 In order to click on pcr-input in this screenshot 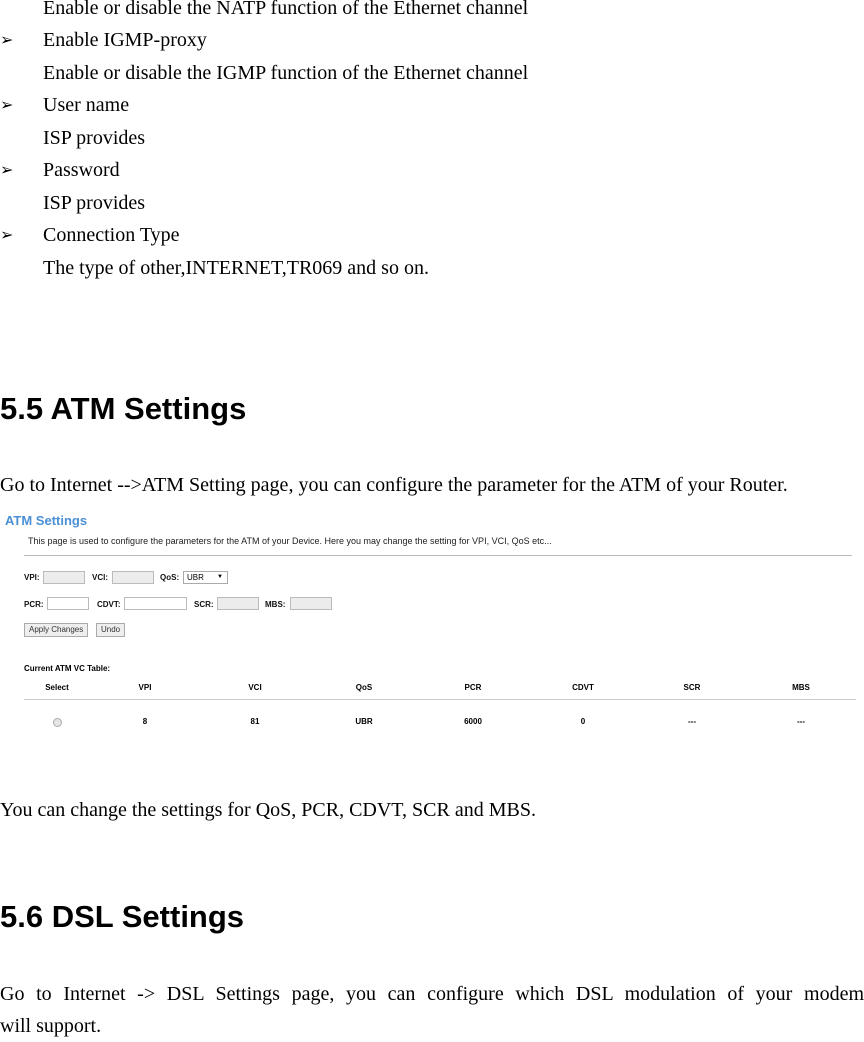, I will do `click(68, 603)`.